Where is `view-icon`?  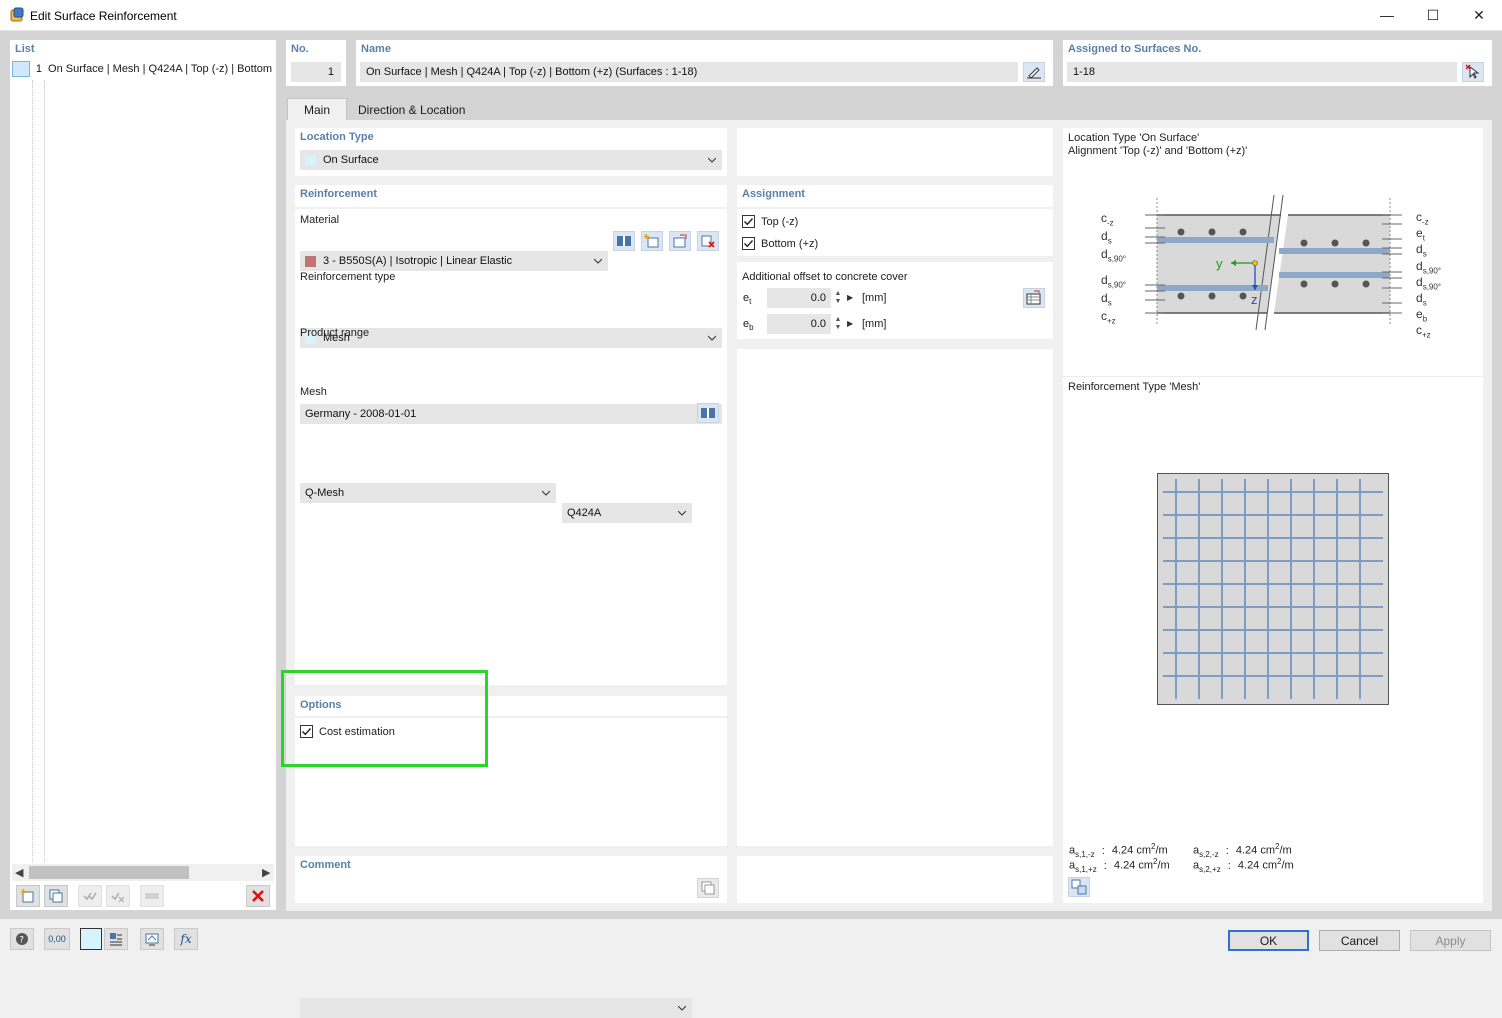 view-icon is located at coordinates (152, 939).